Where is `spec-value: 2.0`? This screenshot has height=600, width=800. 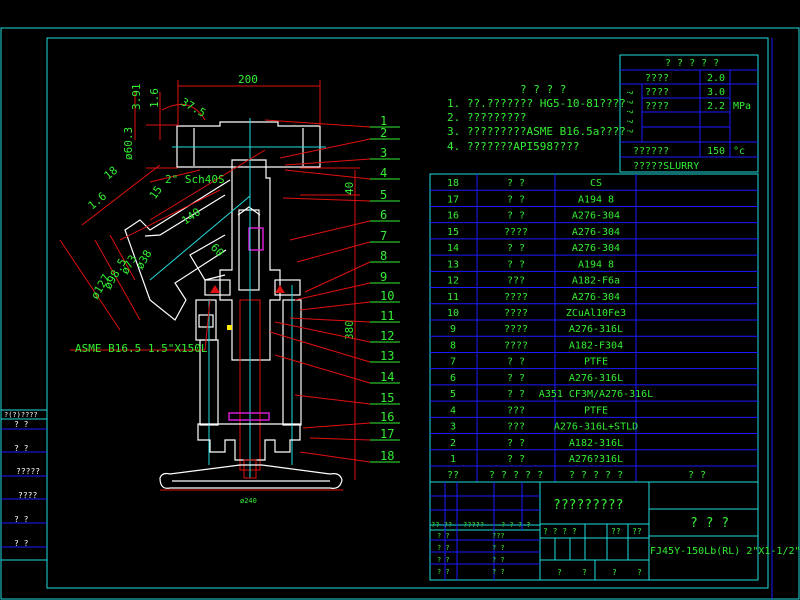
spec-value: 2.0 is located at coordinates (716, 78).